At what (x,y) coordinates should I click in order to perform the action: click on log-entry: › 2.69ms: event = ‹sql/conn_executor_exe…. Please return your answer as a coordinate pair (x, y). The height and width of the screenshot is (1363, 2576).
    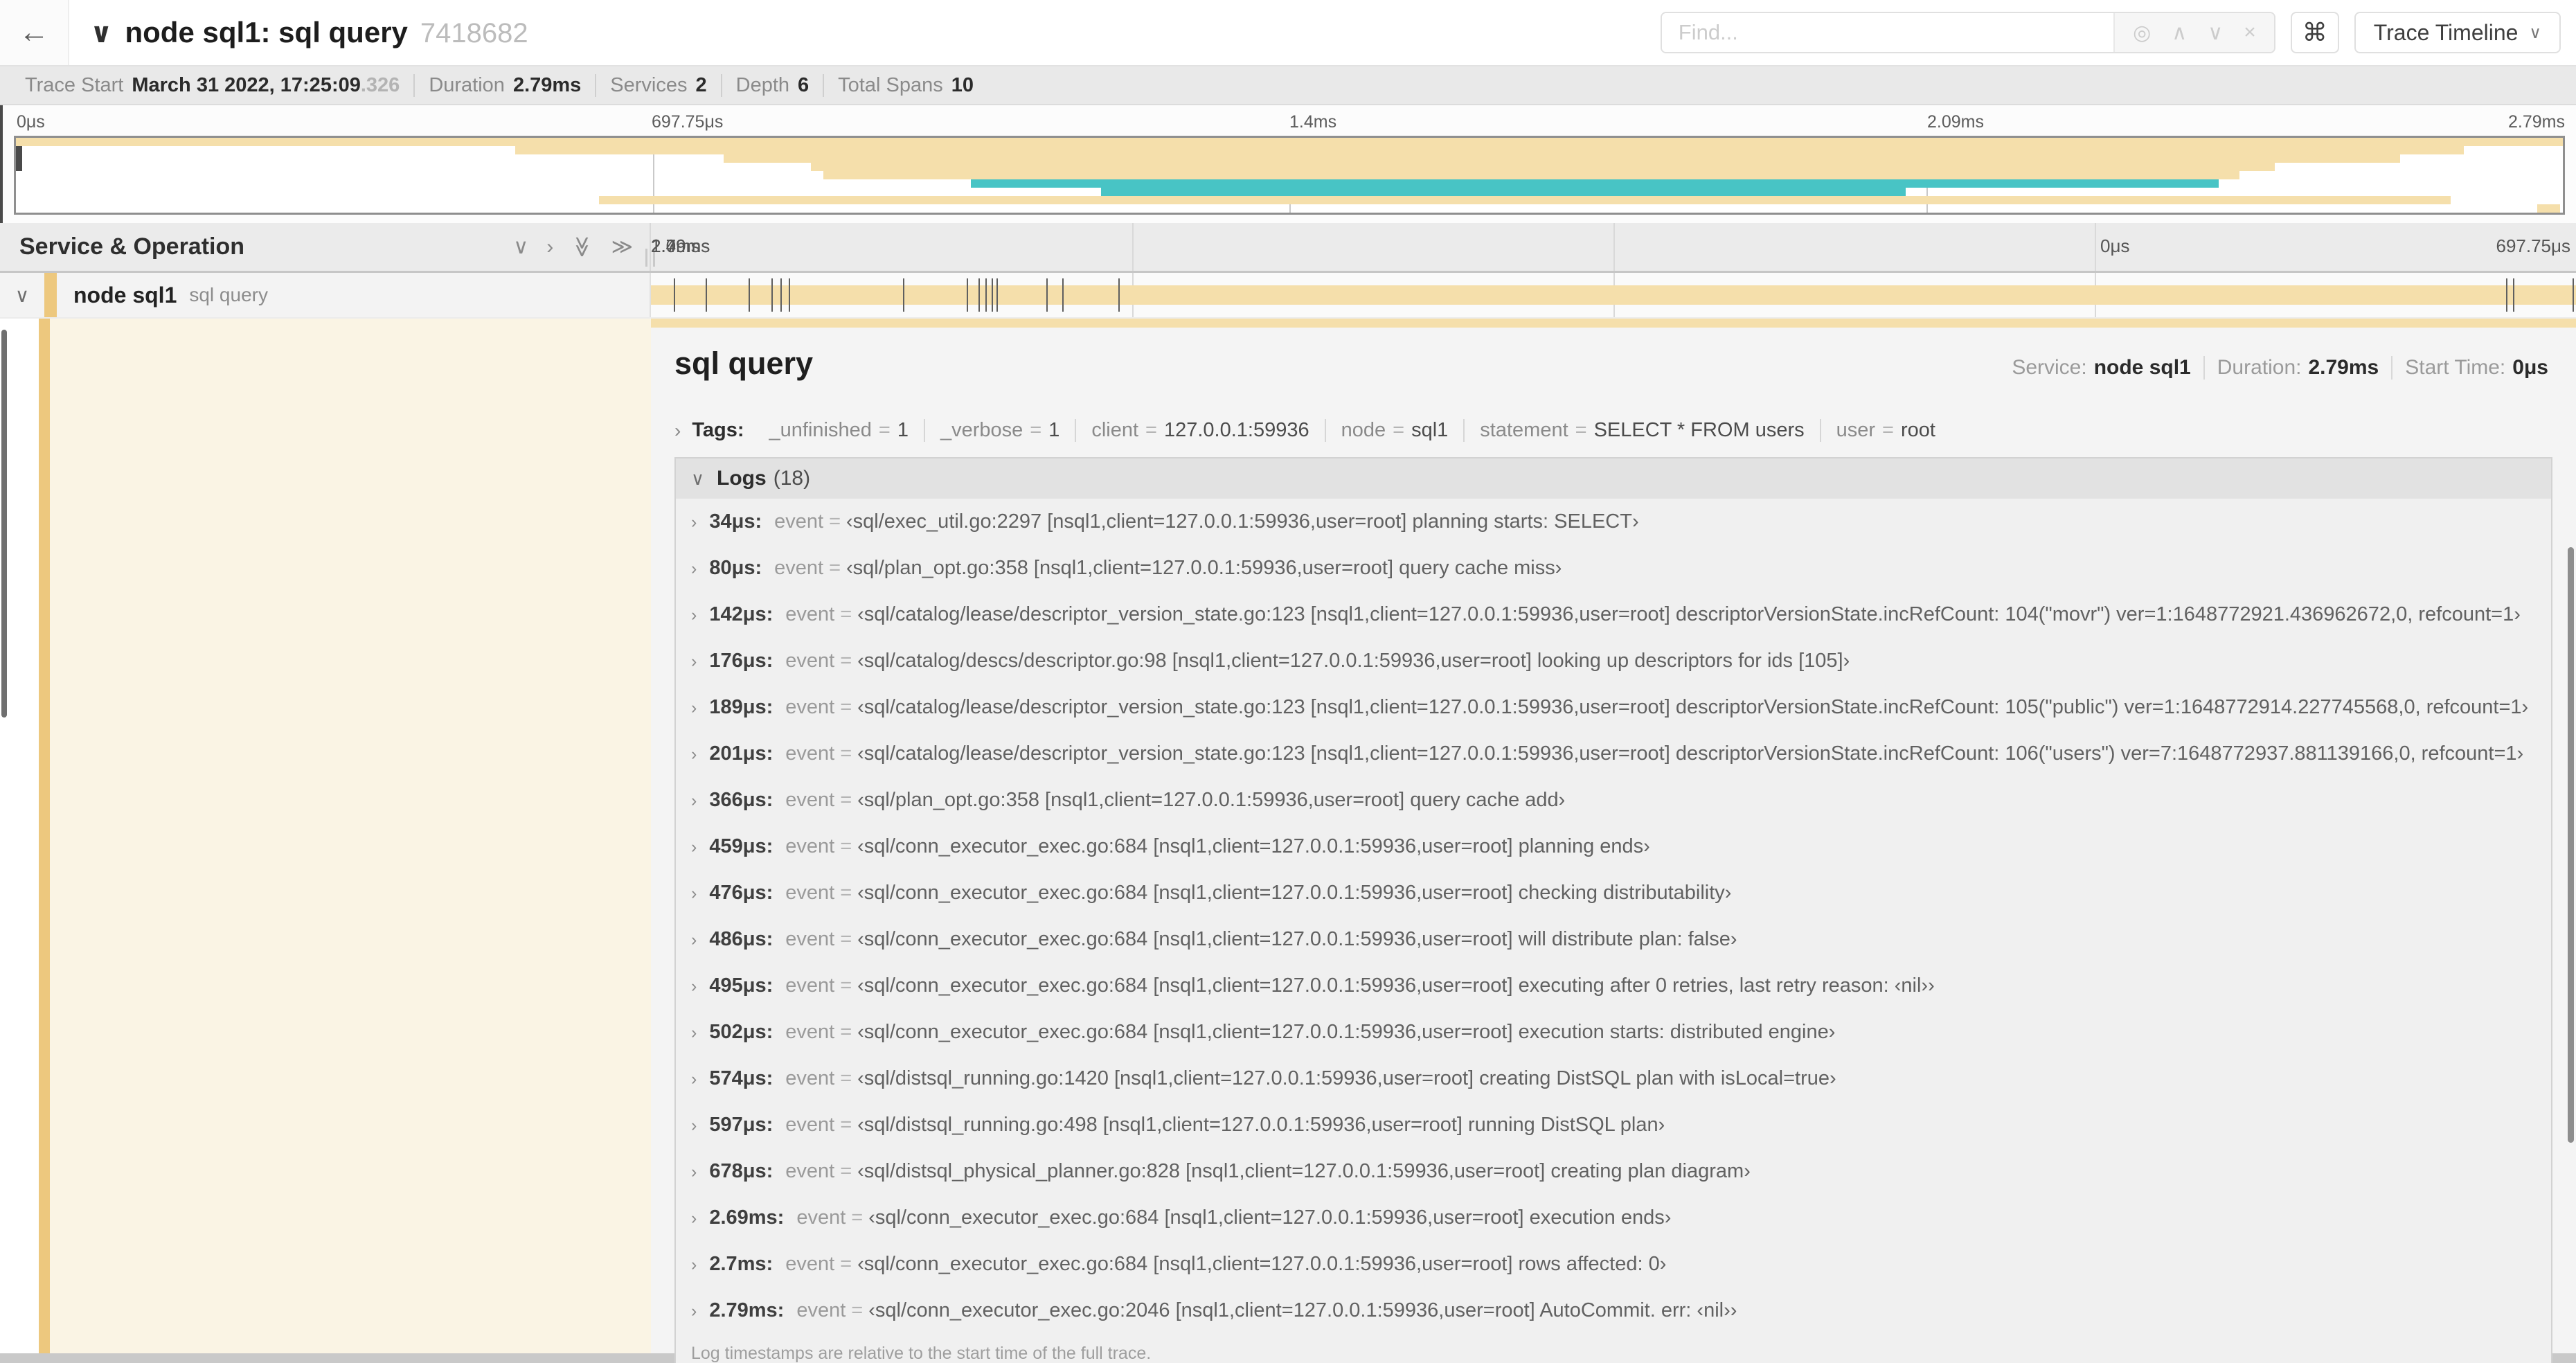
    Looking at the image, I should click on (1613, 1218).